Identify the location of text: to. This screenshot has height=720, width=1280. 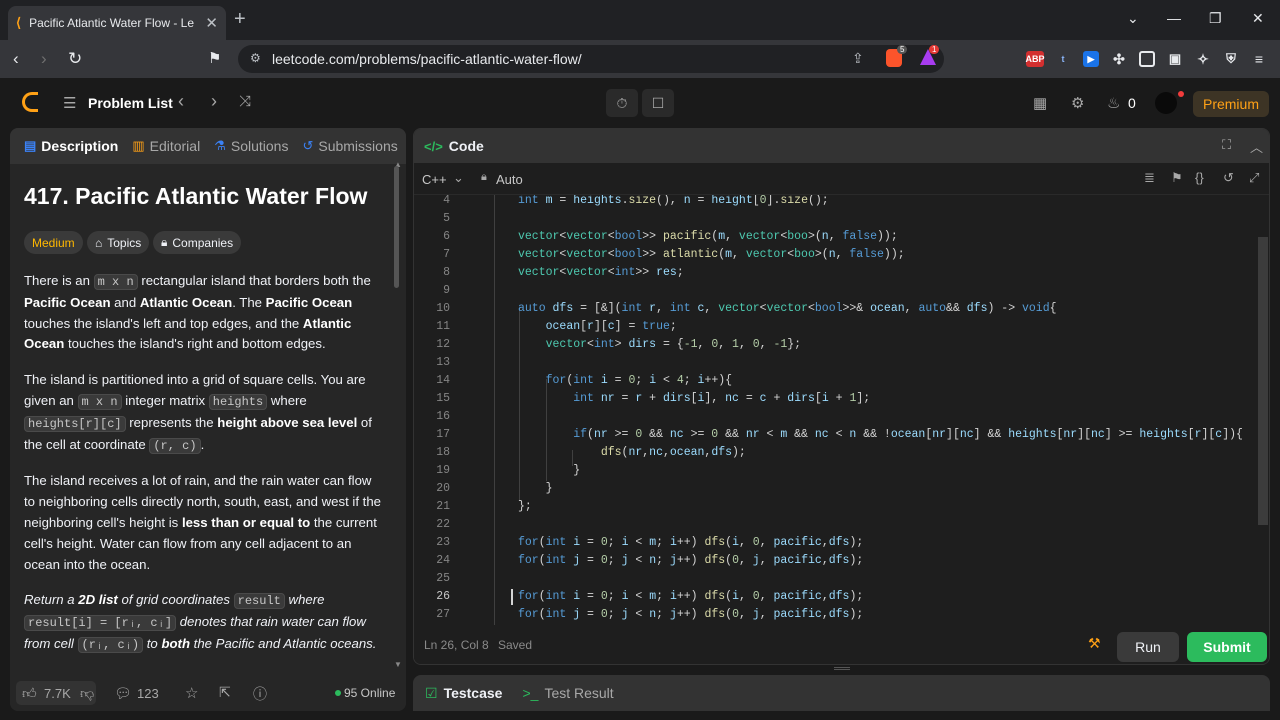
(152, 643).